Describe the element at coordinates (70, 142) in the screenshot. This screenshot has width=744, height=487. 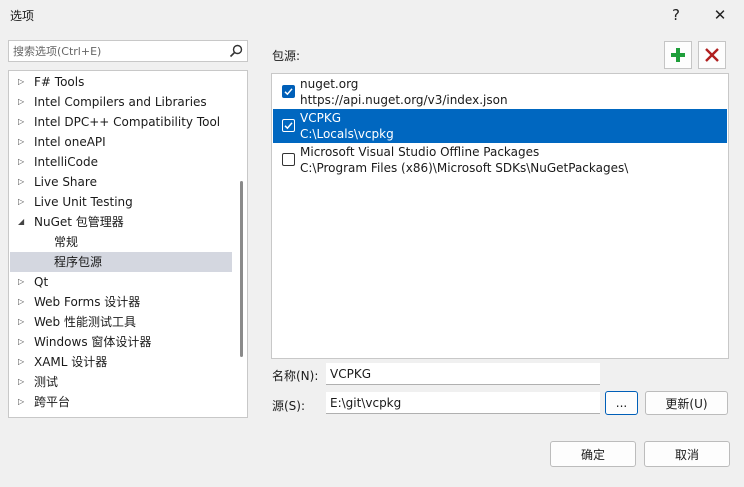
I see `tree-item-label: Intel oneAPI` at that location.